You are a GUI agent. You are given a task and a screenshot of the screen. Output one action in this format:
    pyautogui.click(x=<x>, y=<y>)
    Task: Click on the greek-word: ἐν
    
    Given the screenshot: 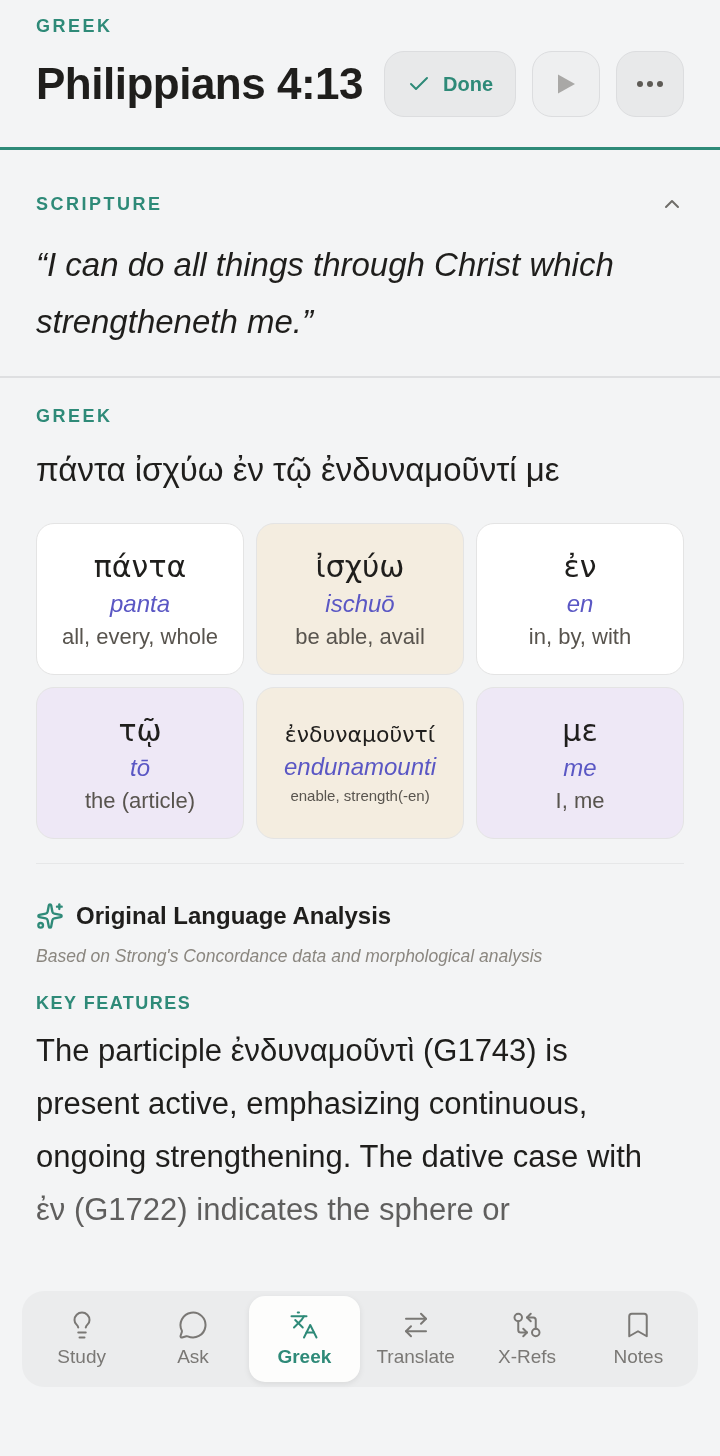 What is the action you would take?
    pyautogui.click(x=580, y=566)
    